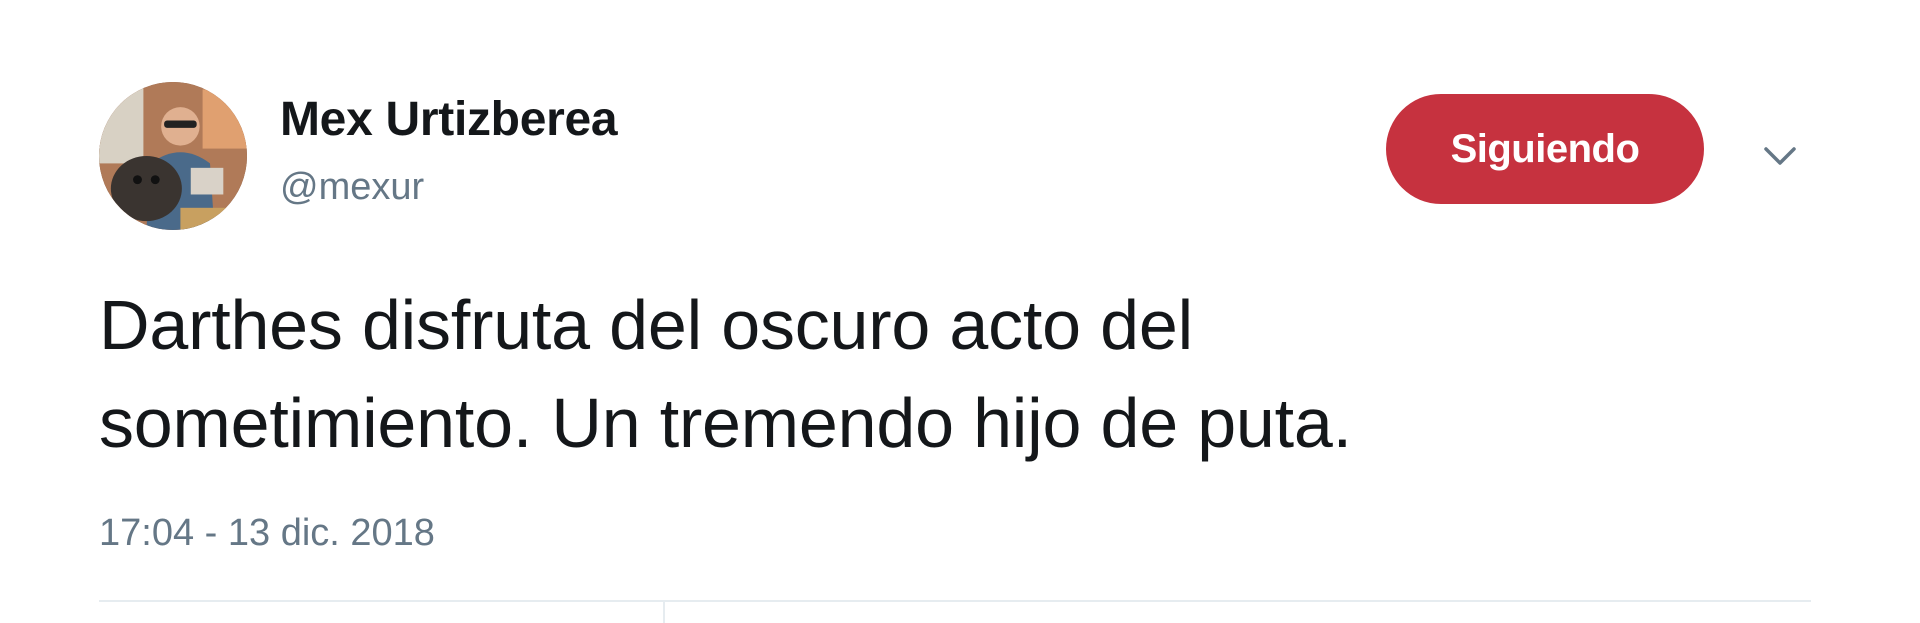 This screenshot has height=623, width=1920. I want to click on display-name: Mex Urtizberea, so click(449, 119).